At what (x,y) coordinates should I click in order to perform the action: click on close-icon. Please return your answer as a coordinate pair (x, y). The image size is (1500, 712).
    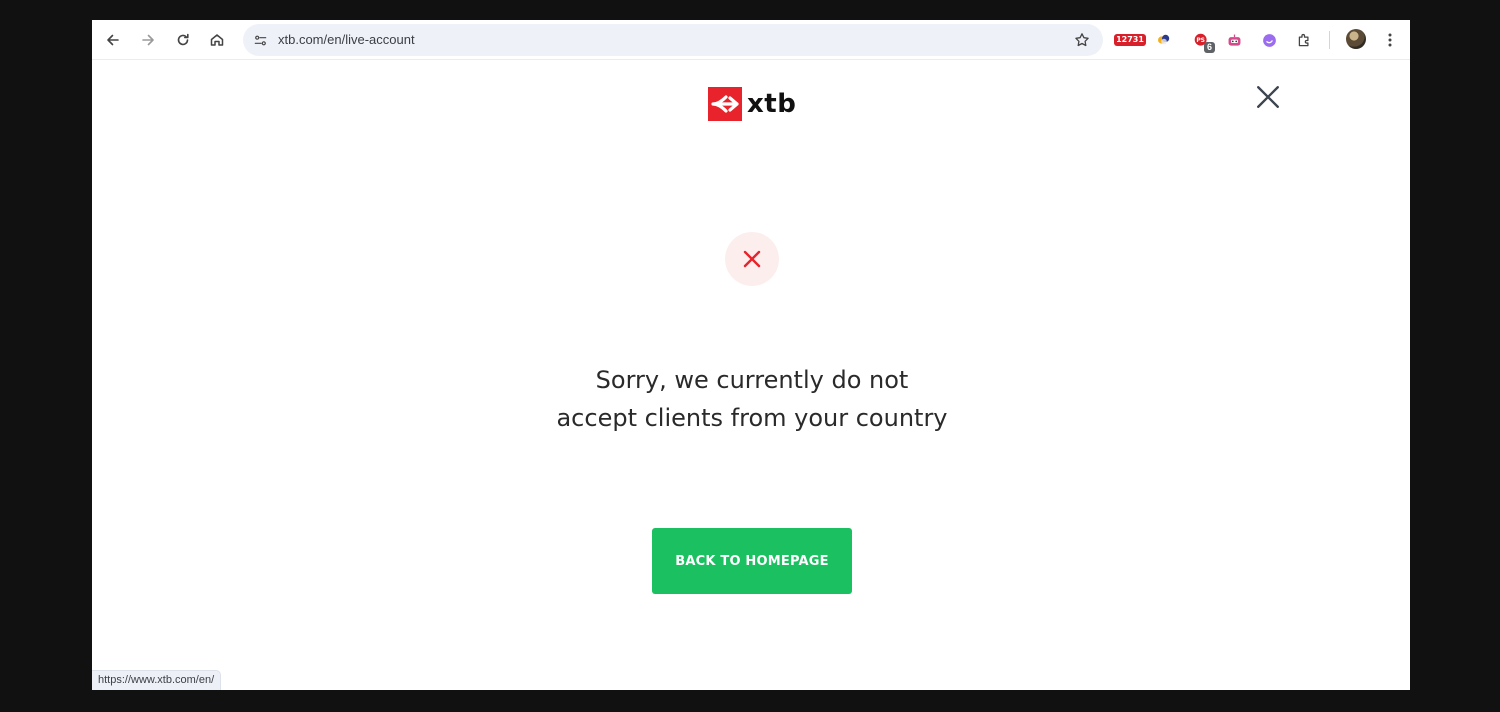
    Looking at the image, I should click on (1268, 97).